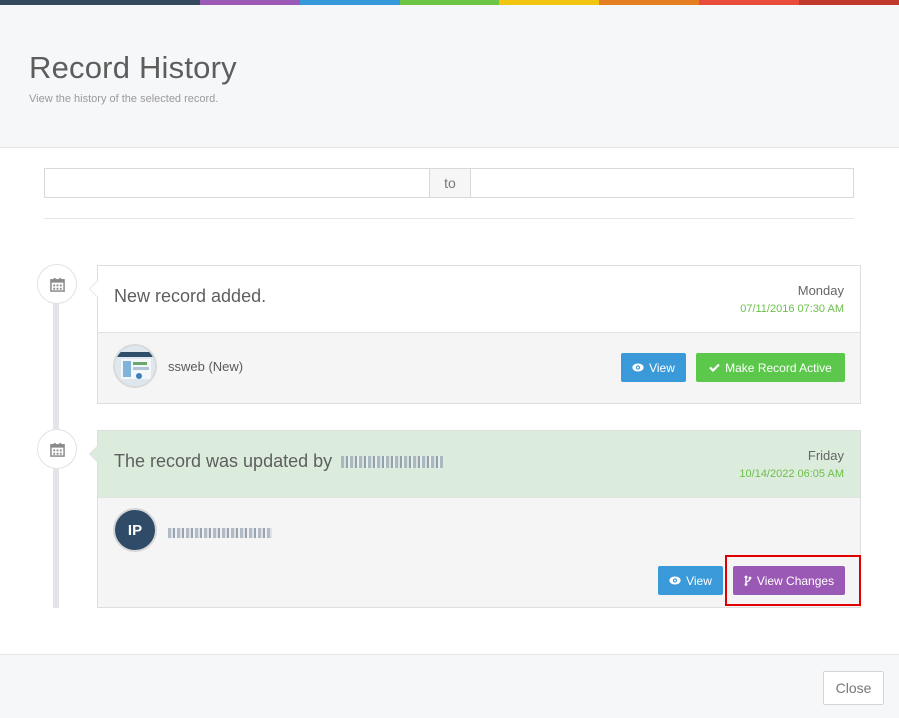 The width and height of the screenshot is (899, 718). What do you see at coordinates (449, 686) in the screenshot?
I see `modal-footer: Close` at bounding box center [449, 686].